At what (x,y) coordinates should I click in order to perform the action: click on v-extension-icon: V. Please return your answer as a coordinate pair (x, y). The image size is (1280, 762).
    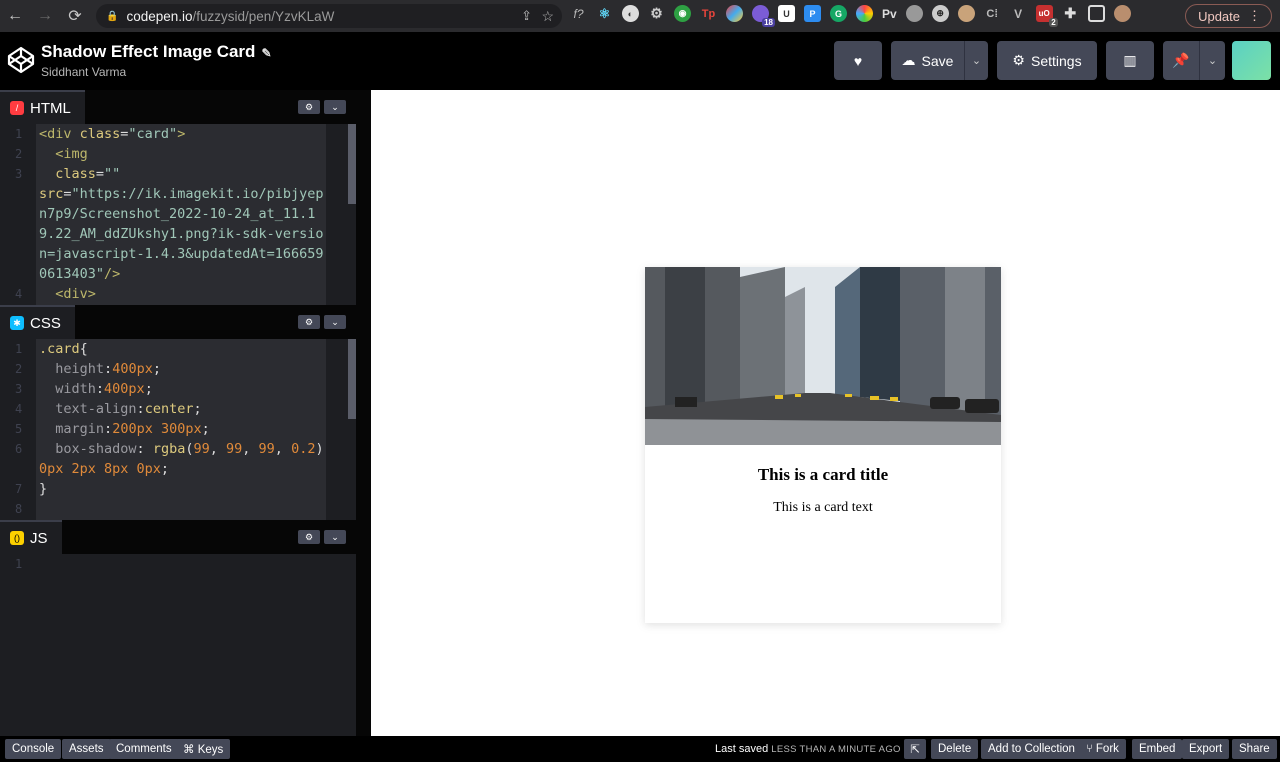
    Looking at the image, I should click on (1018, 13).